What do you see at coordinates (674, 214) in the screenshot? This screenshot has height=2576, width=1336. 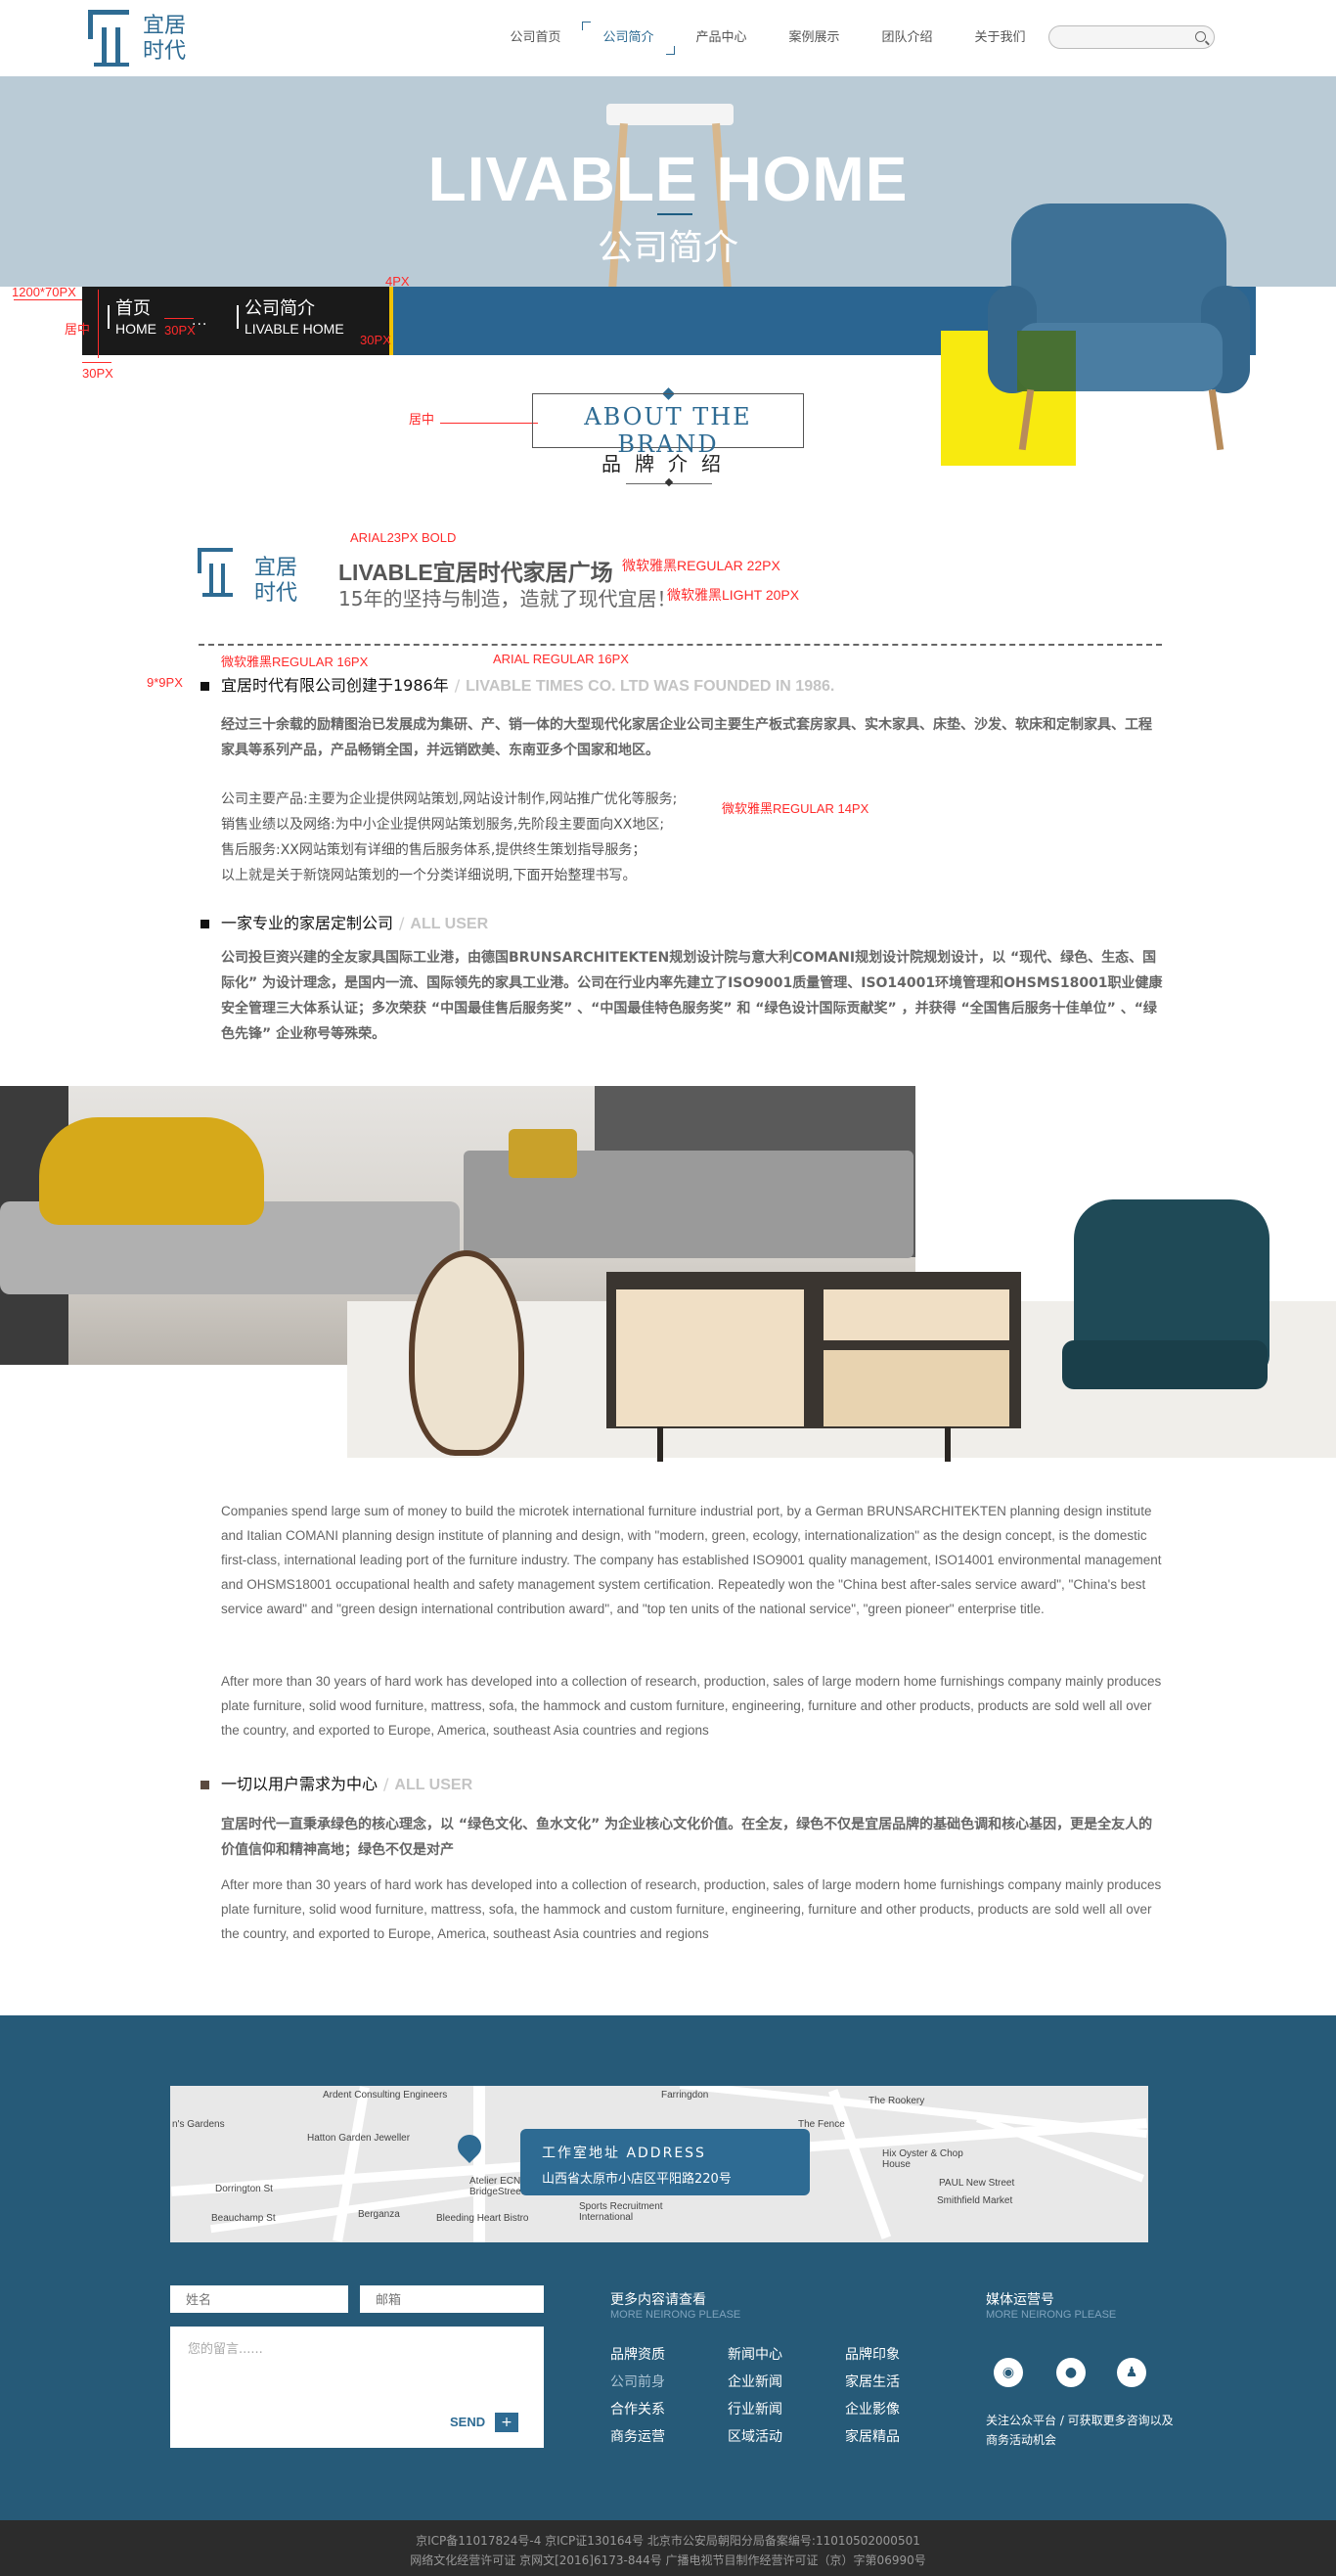 I see `banner-divider` at bounding box center [674, 214].